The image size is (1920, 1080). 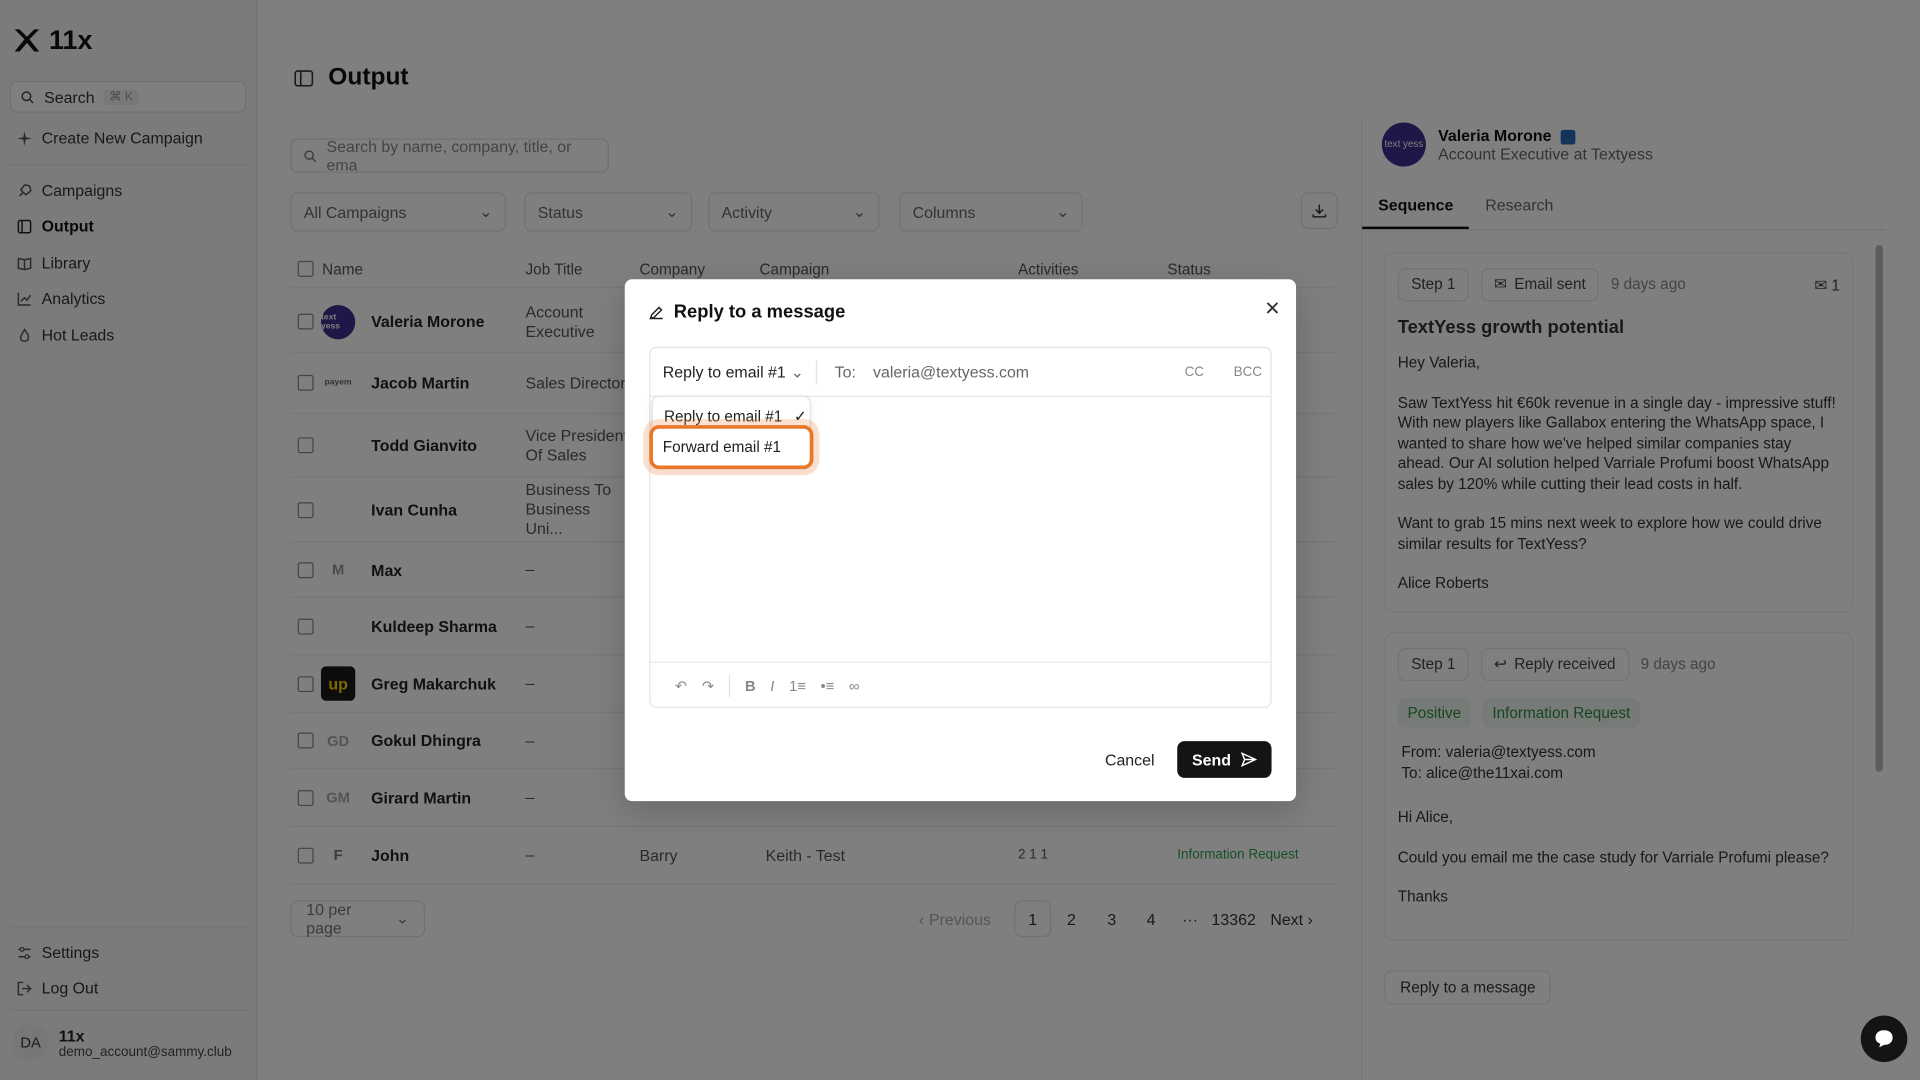 What do you see at coordinates (845, 371) in the screenshot?
I see `to-label: To:` at bounding box center [845, 371].